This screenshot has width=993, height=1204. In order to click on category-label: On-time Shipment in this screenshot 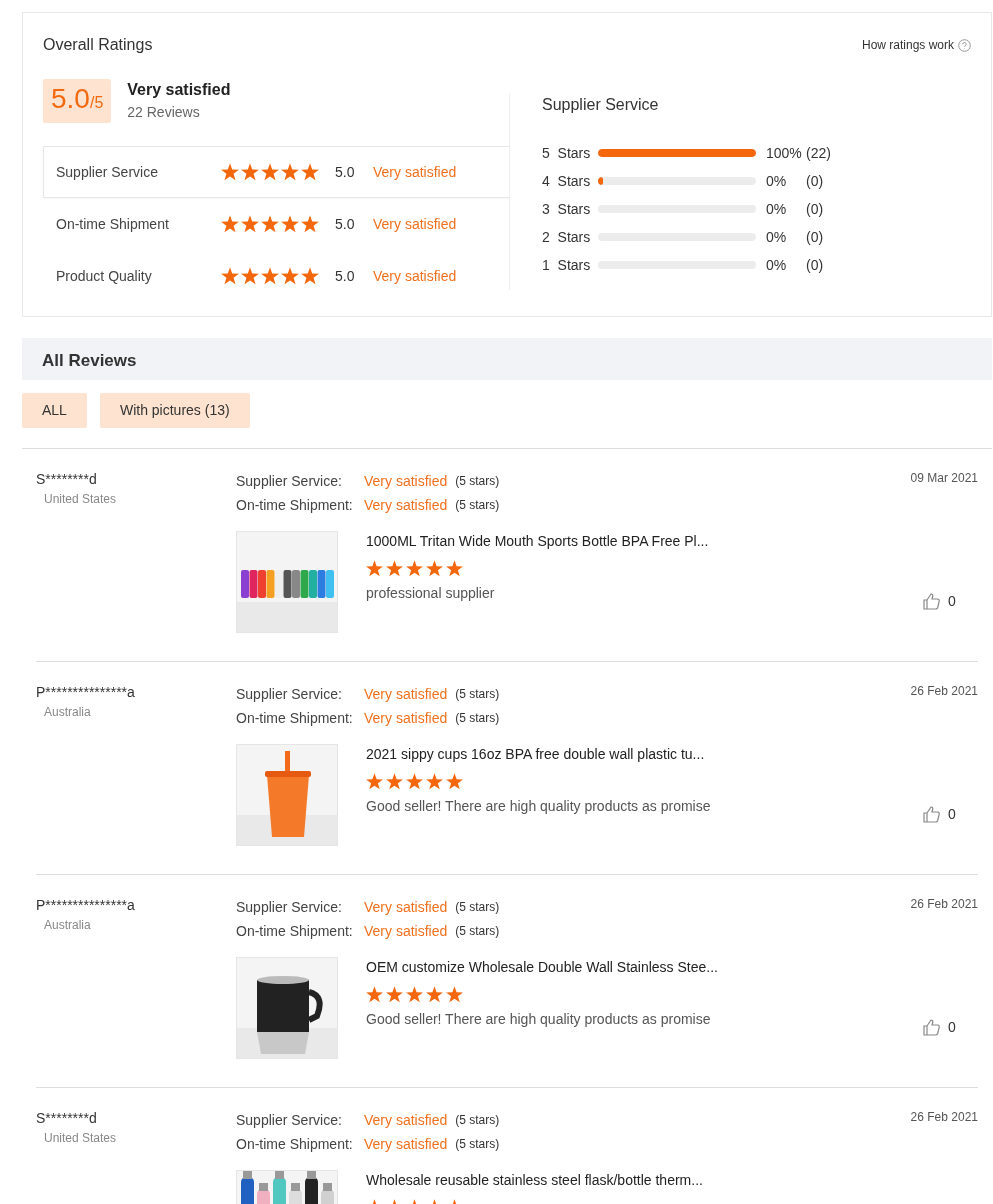, I will do `click(113, 224)`.